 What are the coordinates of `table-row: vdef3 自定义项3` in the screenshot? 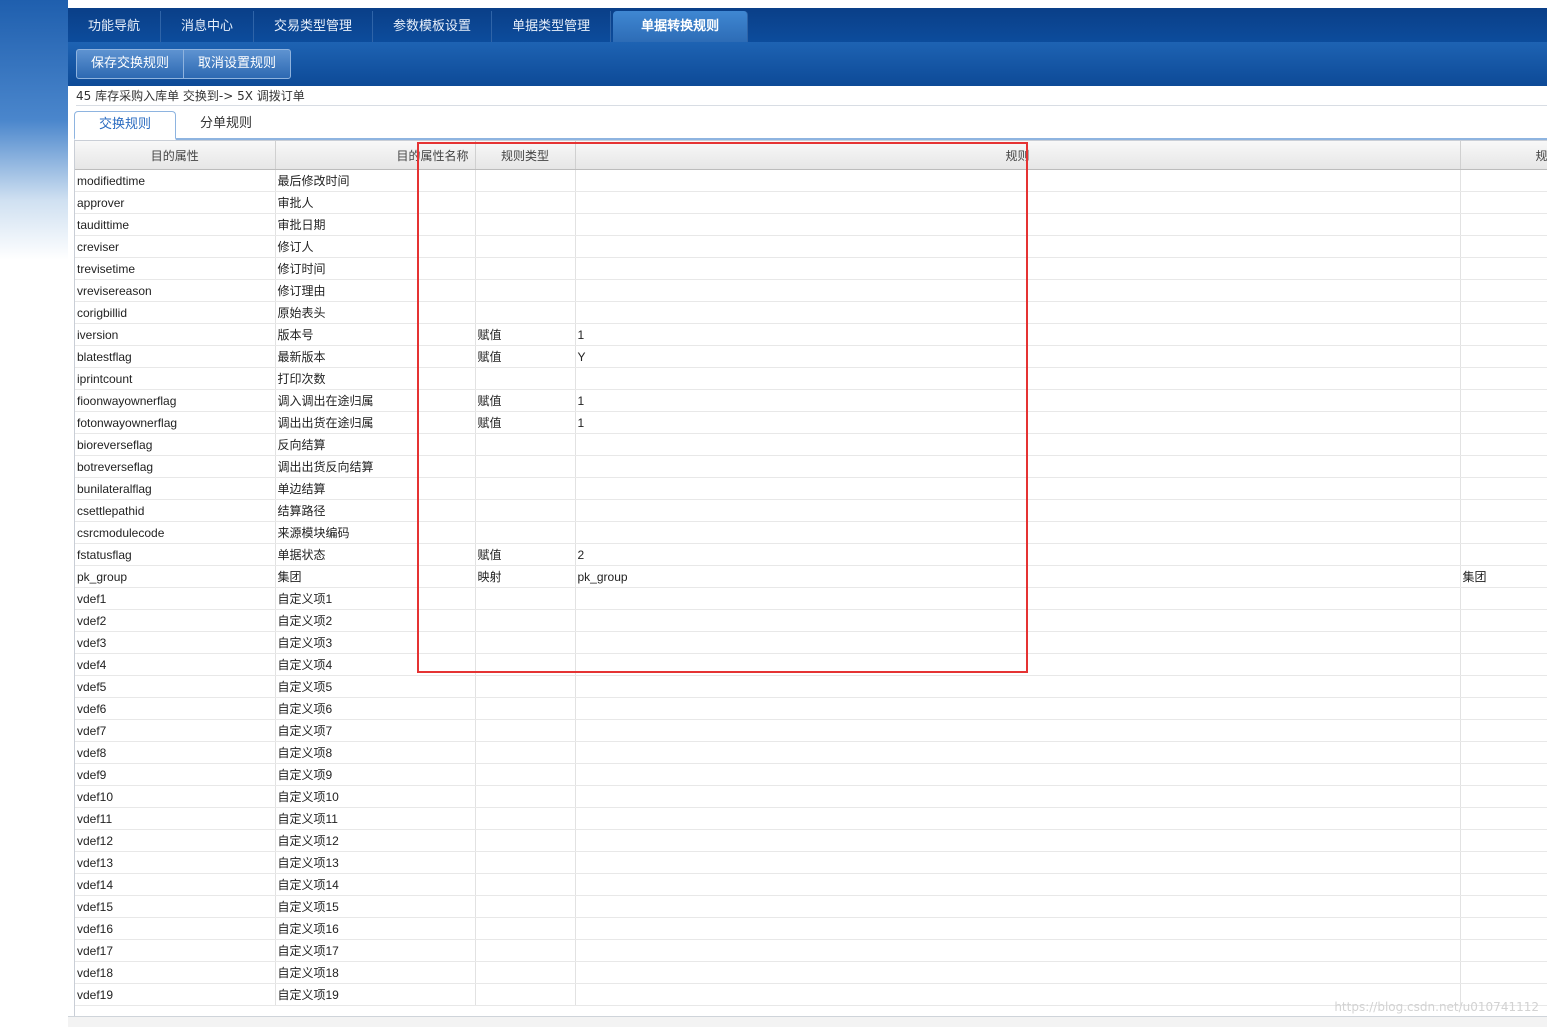 It's located at (811, 642).